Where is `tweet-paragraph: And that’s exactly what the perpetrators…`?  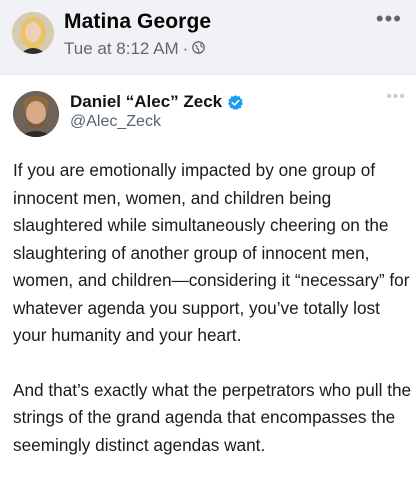
tweet-paragraph: And that’s exactly what the perpetrators… is located at coordinates (212, 417).